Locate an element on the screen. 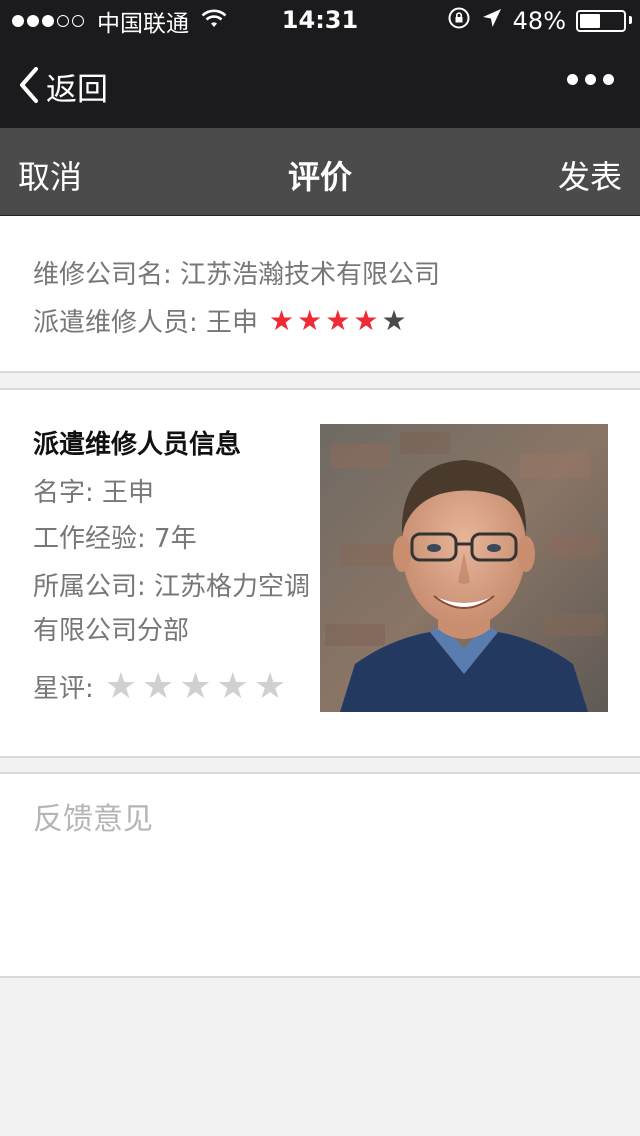 Image resolution: width=640 pixels, height=1136 pixels. staff-name-field: 名字: 王申 is located at coordinates (94, 493).